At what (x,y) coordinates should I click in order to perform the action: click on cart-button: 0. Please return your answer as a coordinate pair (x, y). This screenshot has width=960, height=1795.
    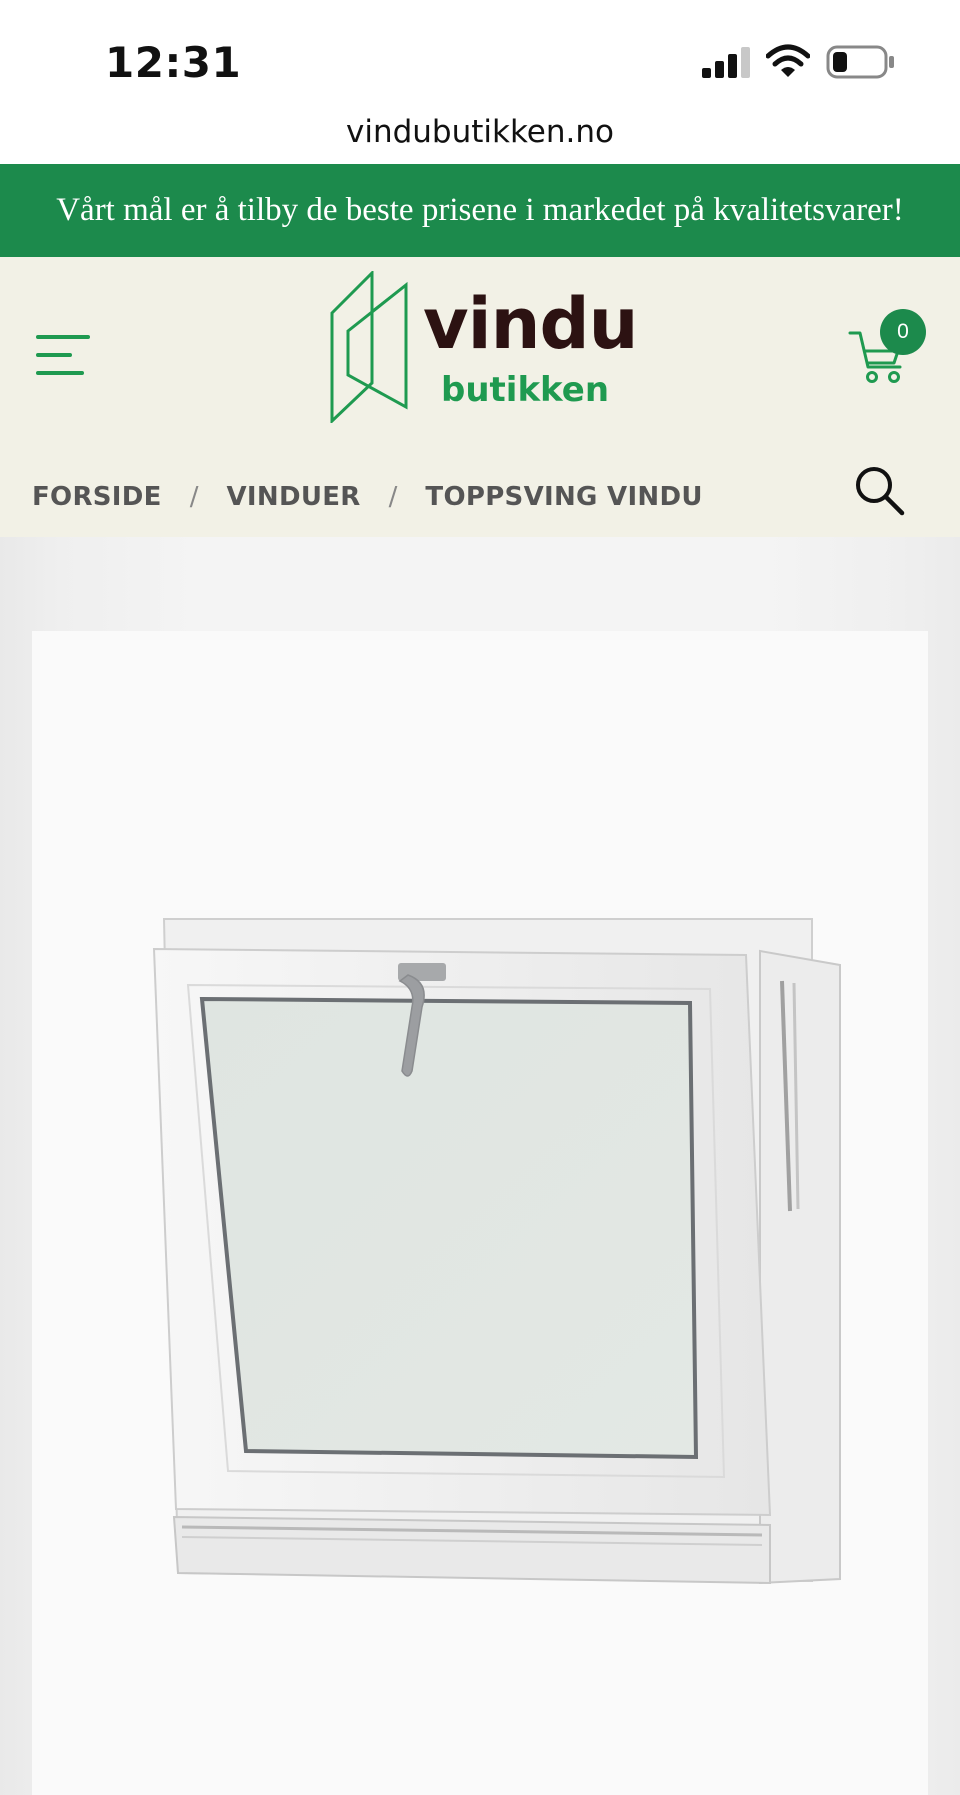
    Looking at the image, I should click on (888, 347).